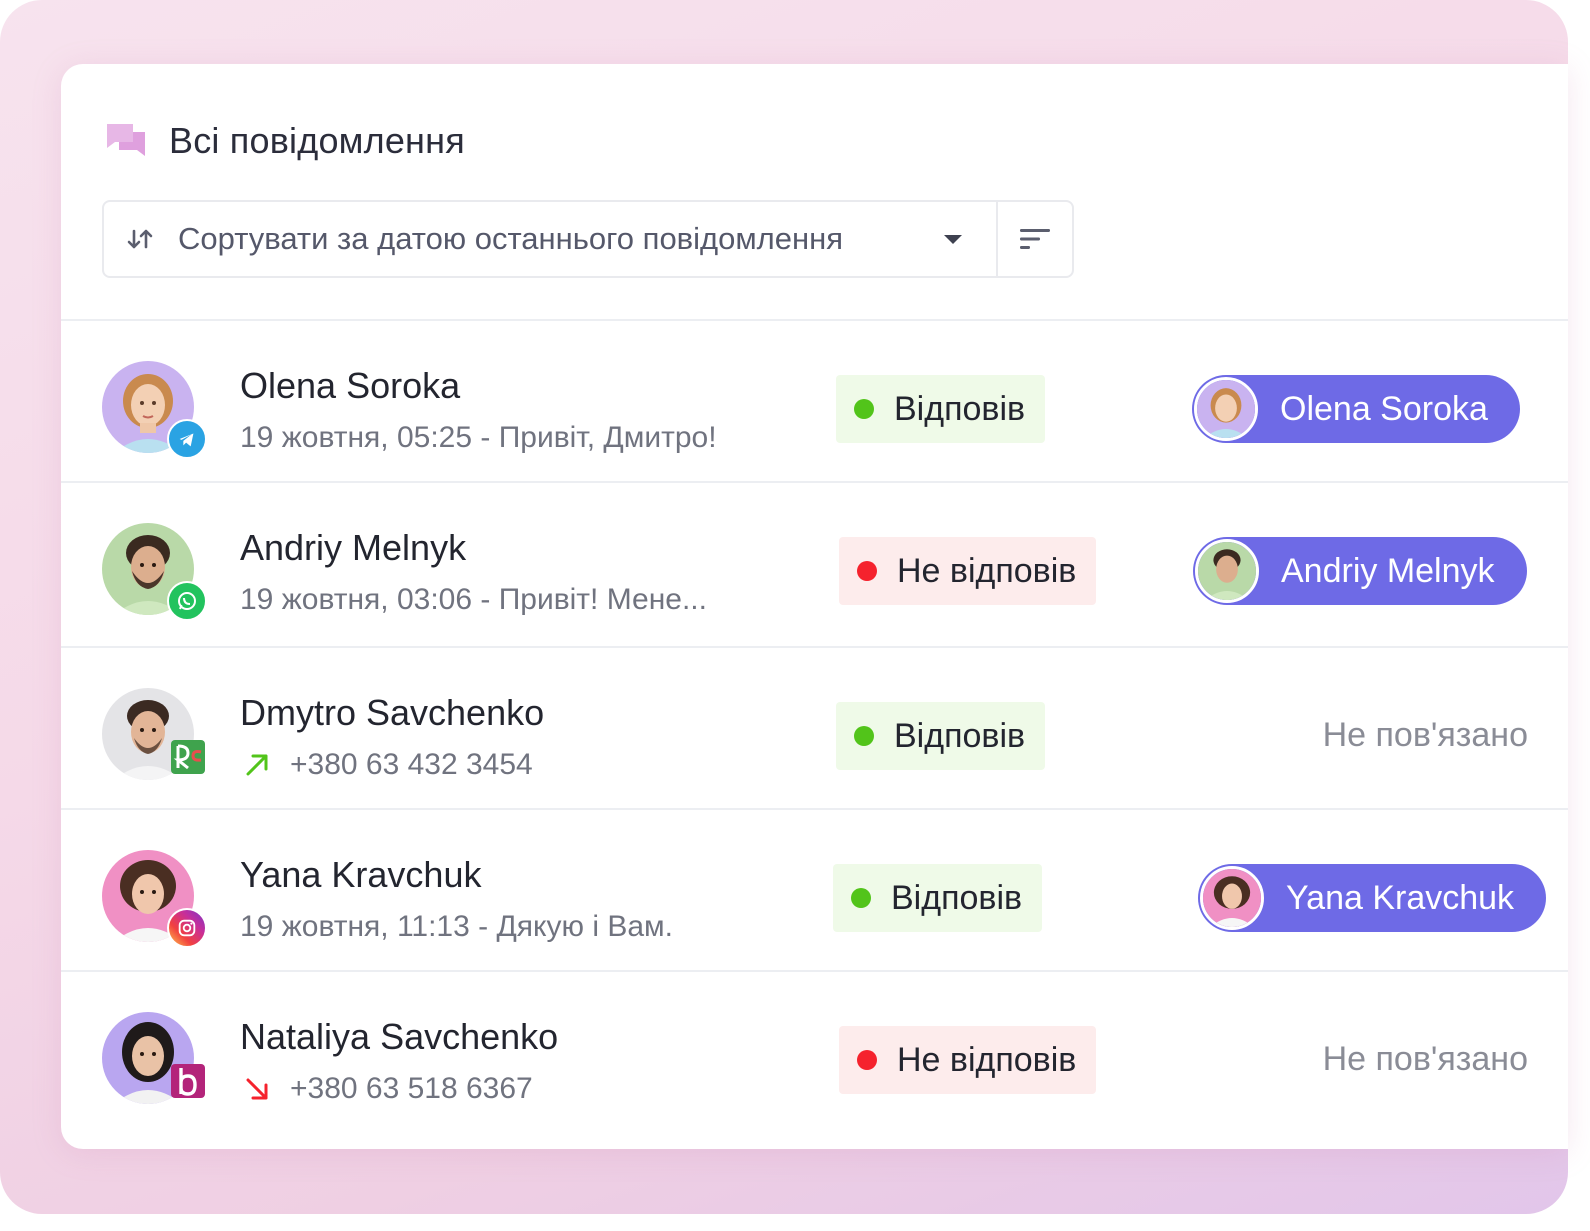 This screenshot has height=1231, width=1590. Describe the element at coordinates (1400, 897) in the screenshot. I see `assignee-name: Yana Kravchuk` at that location.